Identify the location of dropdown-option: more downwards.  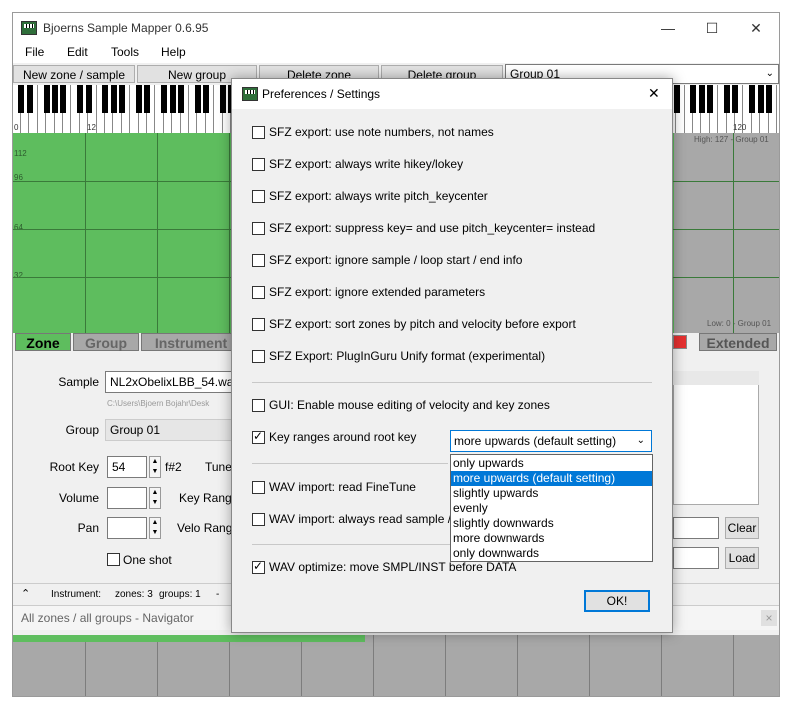
(551, 538).